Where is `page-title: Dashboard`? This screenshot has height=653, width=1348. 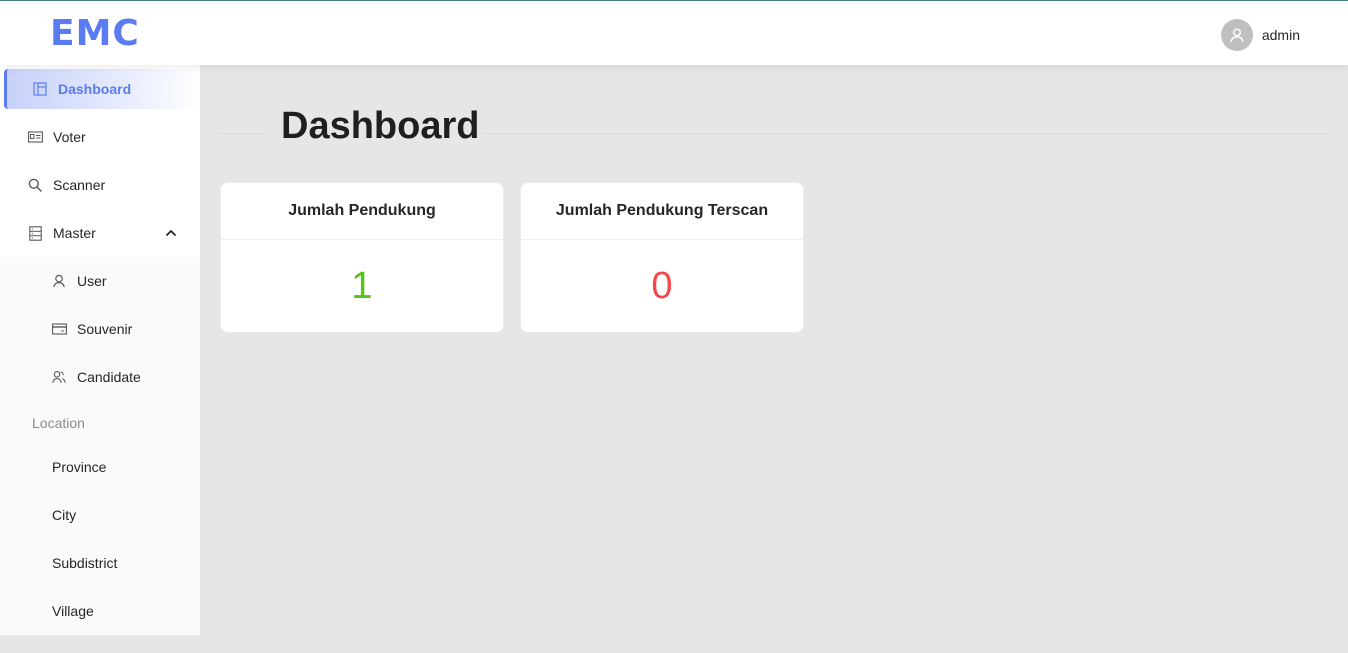 page-title: Dashboard is located at coordinates (380, 126).